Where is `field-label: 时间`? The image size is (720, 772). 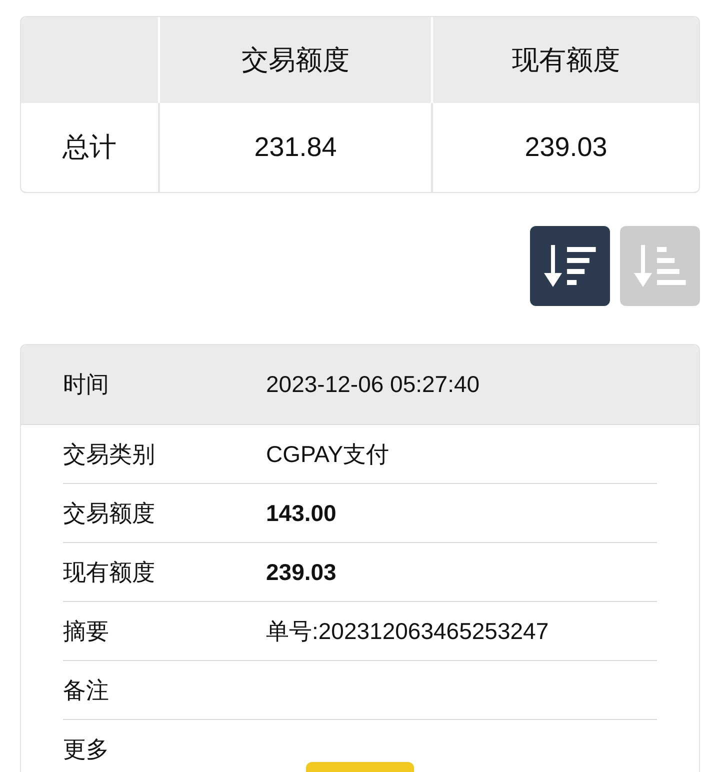
field-label: 时间 is located at coordinates (86, 385).